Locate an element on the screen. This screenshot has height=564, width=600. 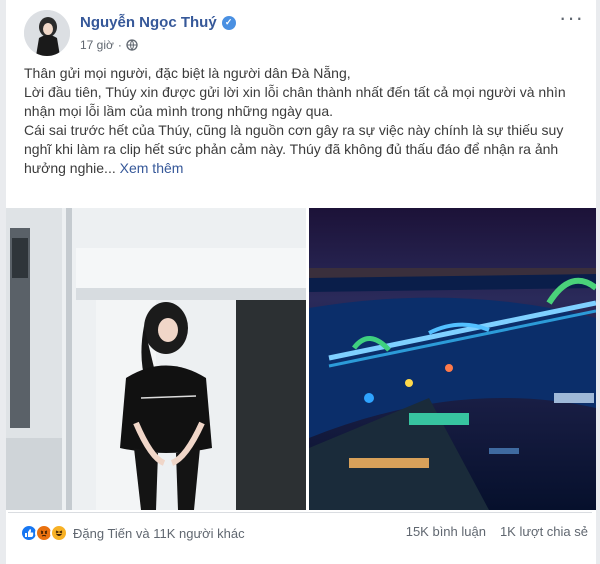
haha-reaction-icon is located at coordinates (59, 533).